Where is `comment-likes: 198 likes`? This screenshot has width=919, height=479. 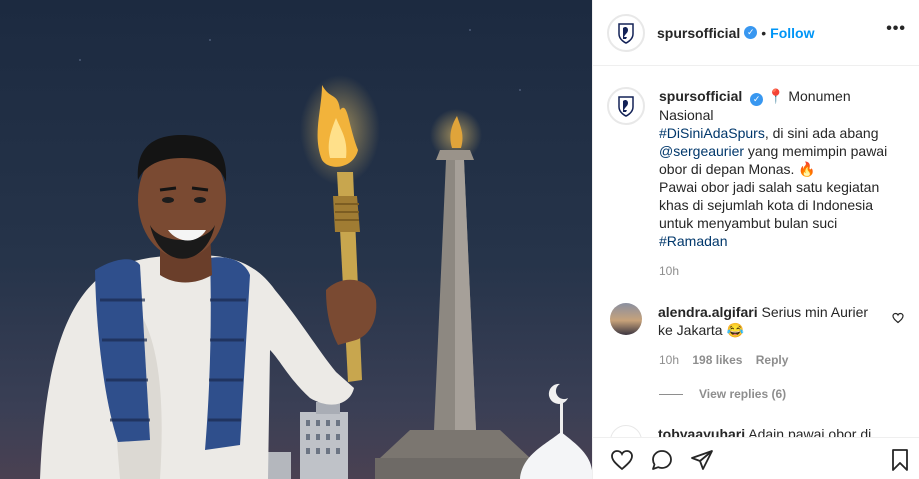 comment-likes: 198 likes is located at coordinates (717, 360).